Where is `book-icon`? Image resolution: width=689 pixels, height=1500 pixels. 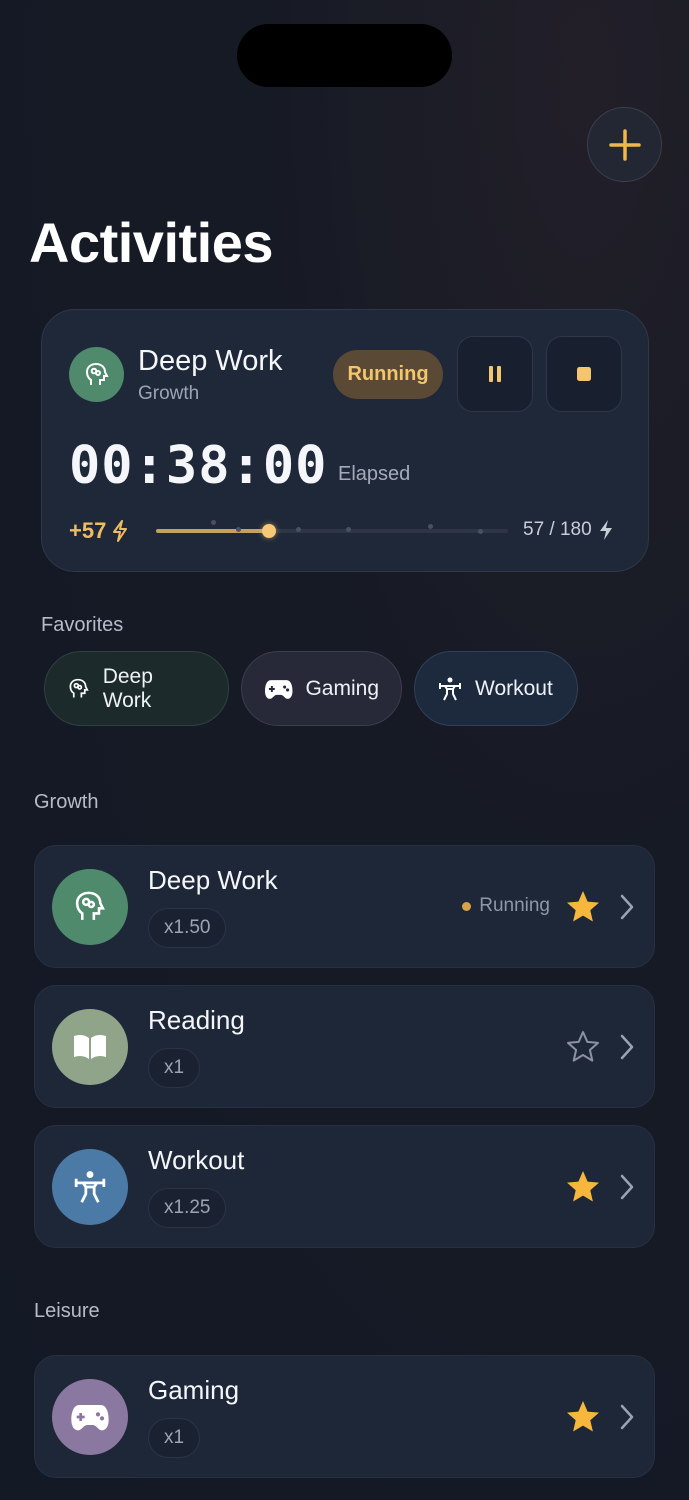
book-icon is located at coordinates (90, 1046).